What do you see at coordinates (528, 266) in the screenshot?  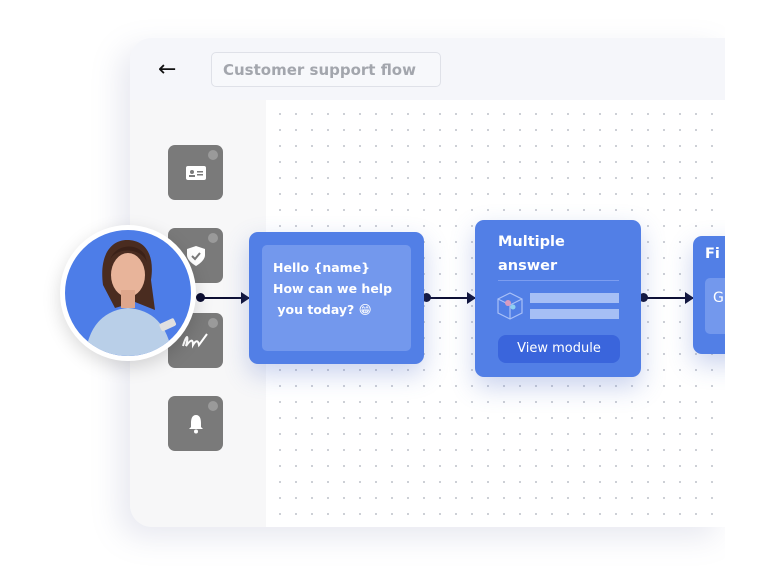 I see `node-title: answer` at bounding box center [528, 266].